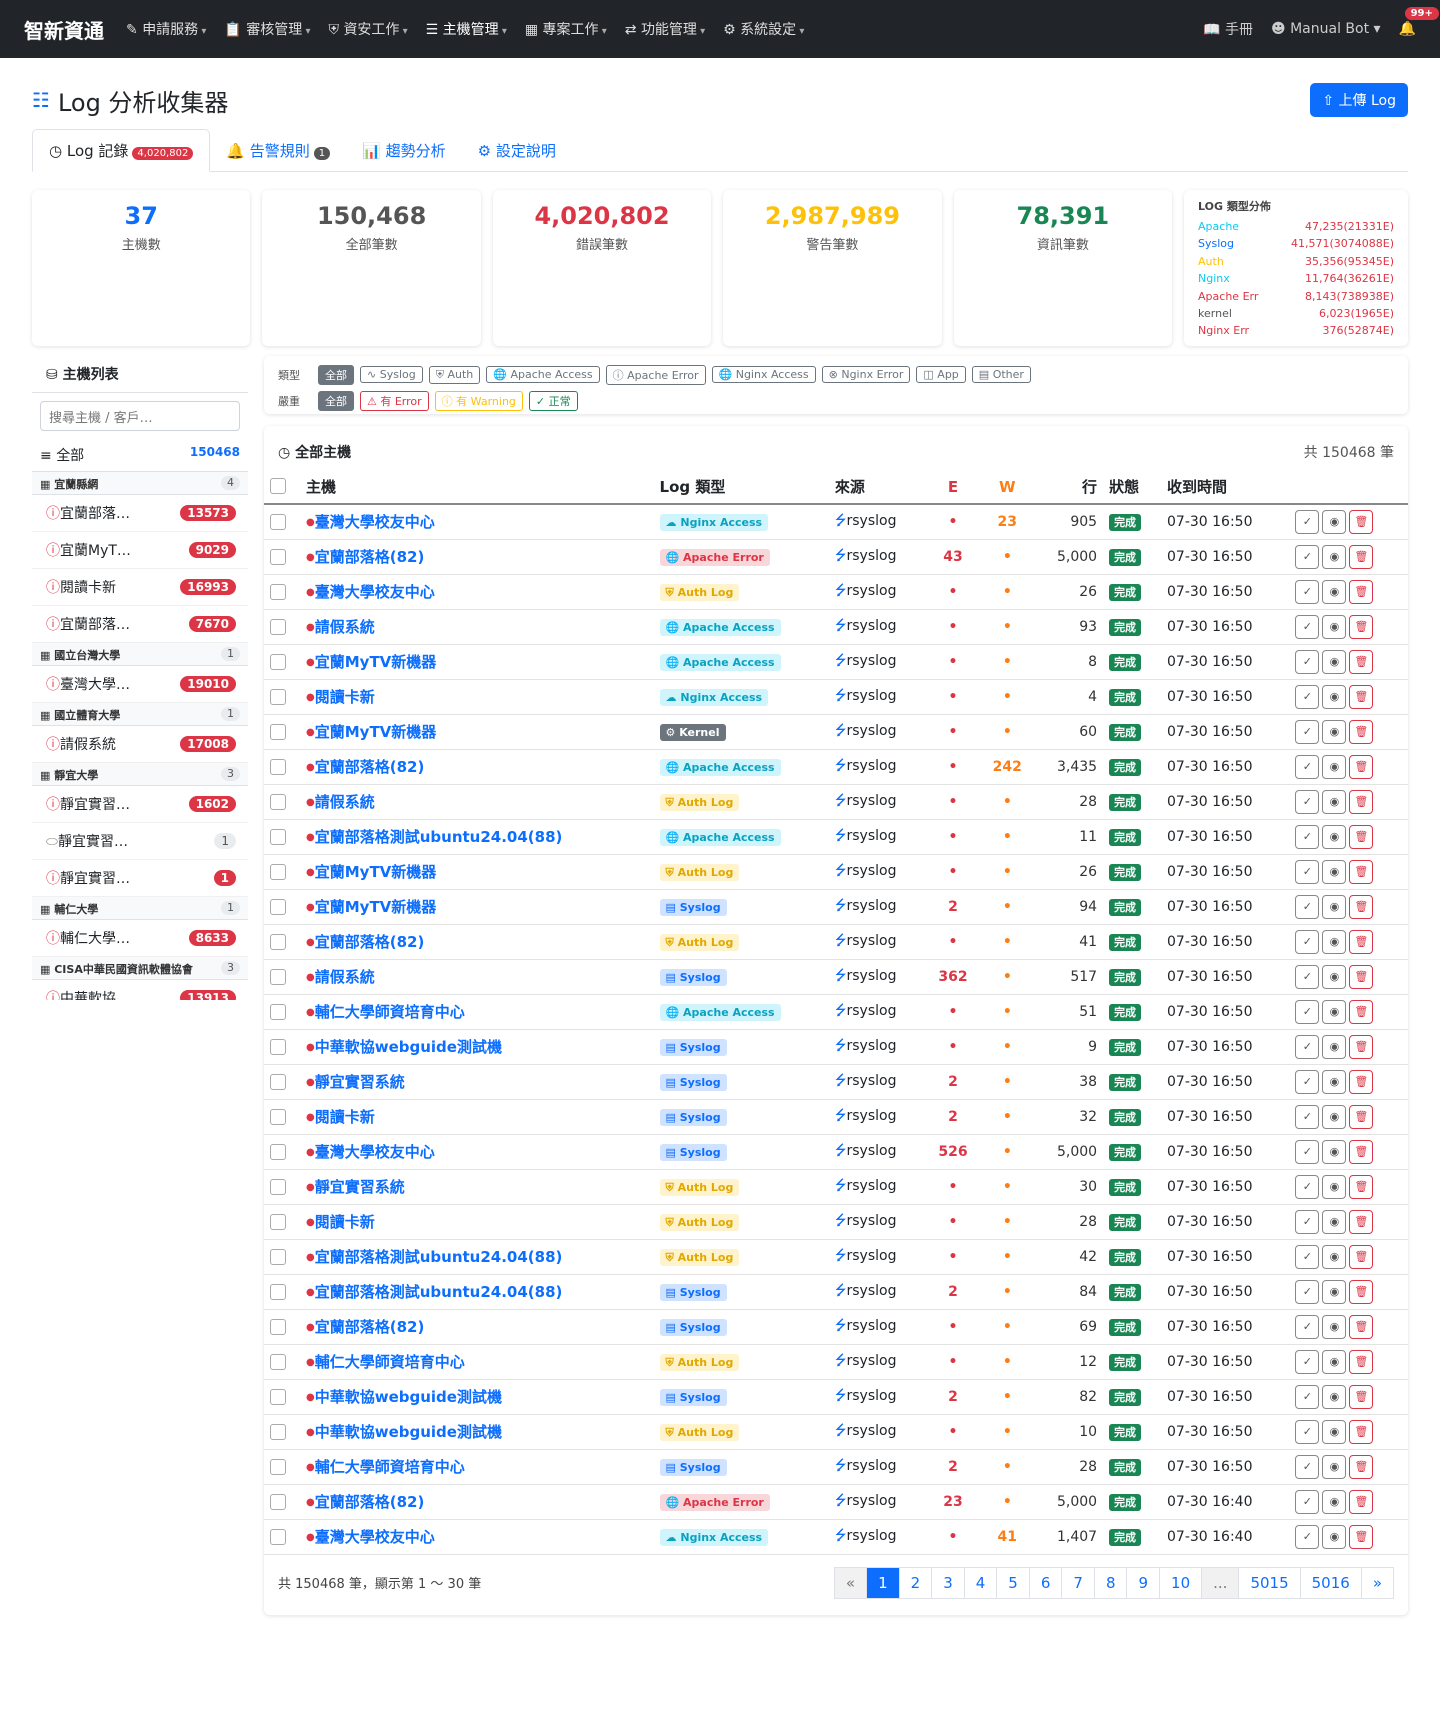 Image resolution: width=1440 pixels, height=1734 pixels. Describe the element at coordinates (394, 400) in the screenshot. I see `severity-filter-chip: ⚠ 有 Error` at that location.